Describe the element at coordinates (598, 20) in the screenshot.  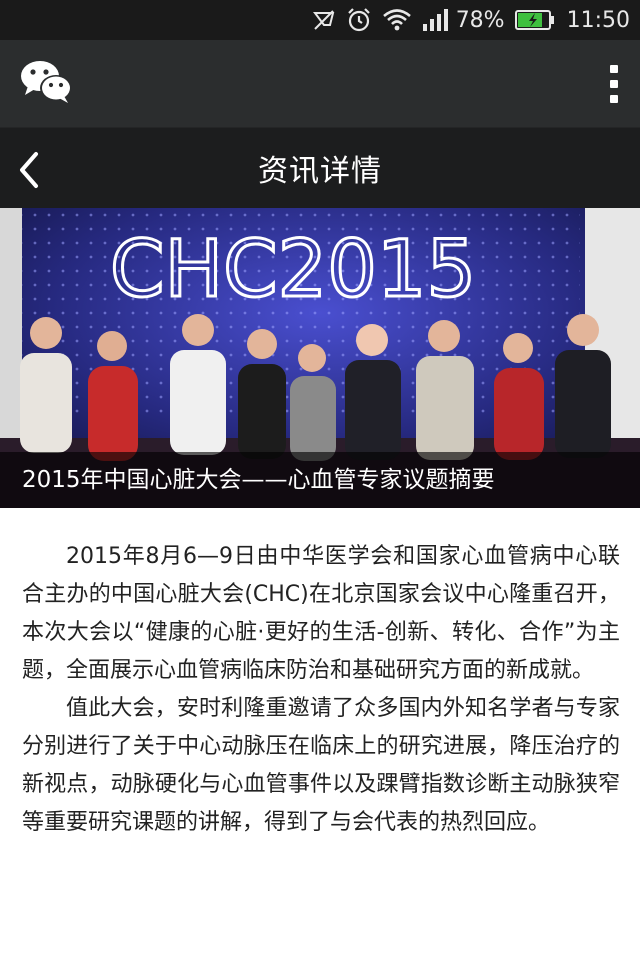
I see `clock-time: 11:50` at that location.